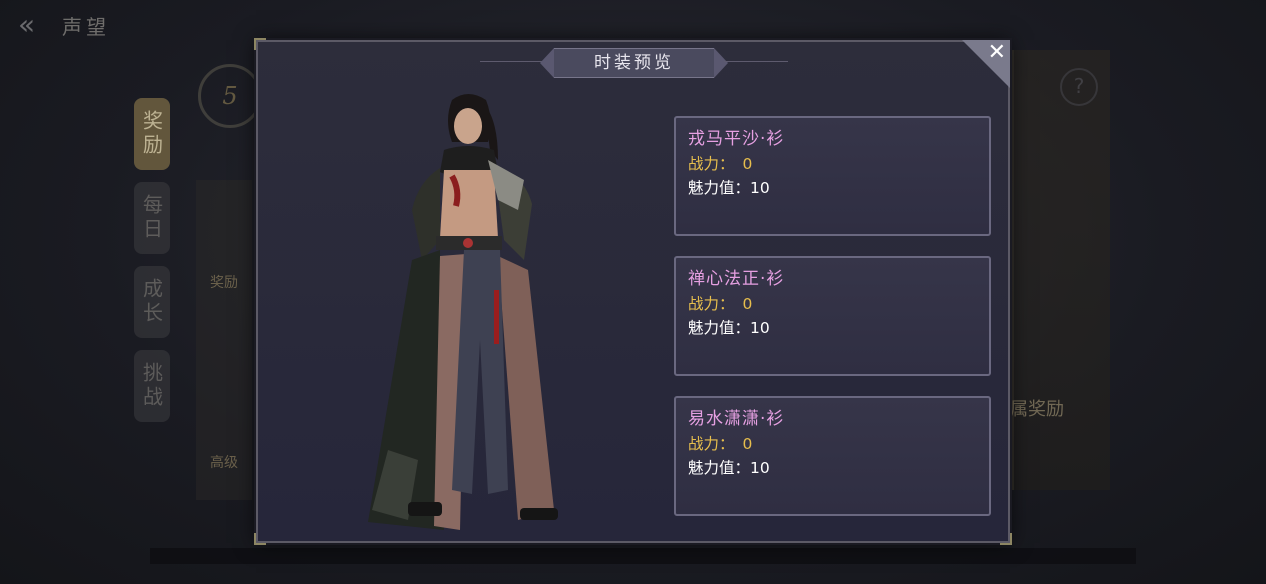 The height and width of the screenshot is (584, 1266). Describe the element at coordinates (736, 139) in the screenshot. I see `costume-name: 戎马平沙·衫` at that location.